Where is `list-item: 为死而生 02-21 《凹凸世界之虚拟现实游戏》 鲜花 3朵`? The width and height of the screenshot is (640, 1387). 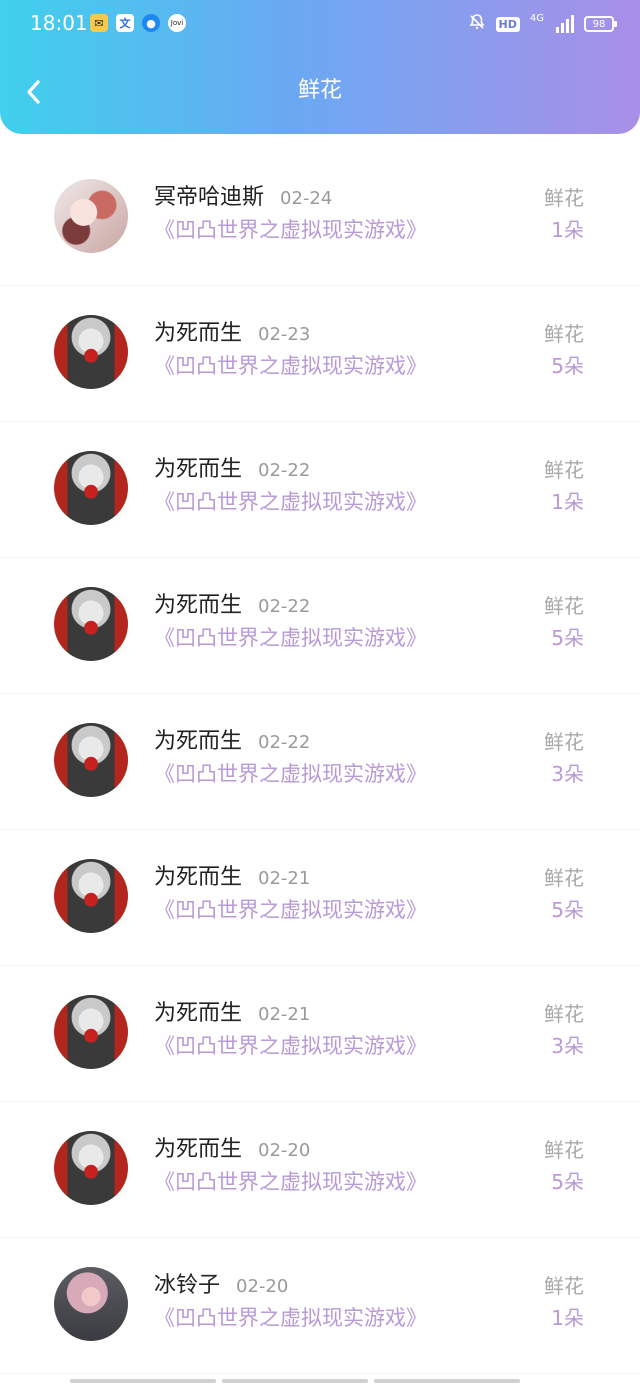 list-item: 为死而生 02-21 《凹凸世界之虚拟现实游戏》 鲜花 3朵 is located at coordinates (320, 1034).